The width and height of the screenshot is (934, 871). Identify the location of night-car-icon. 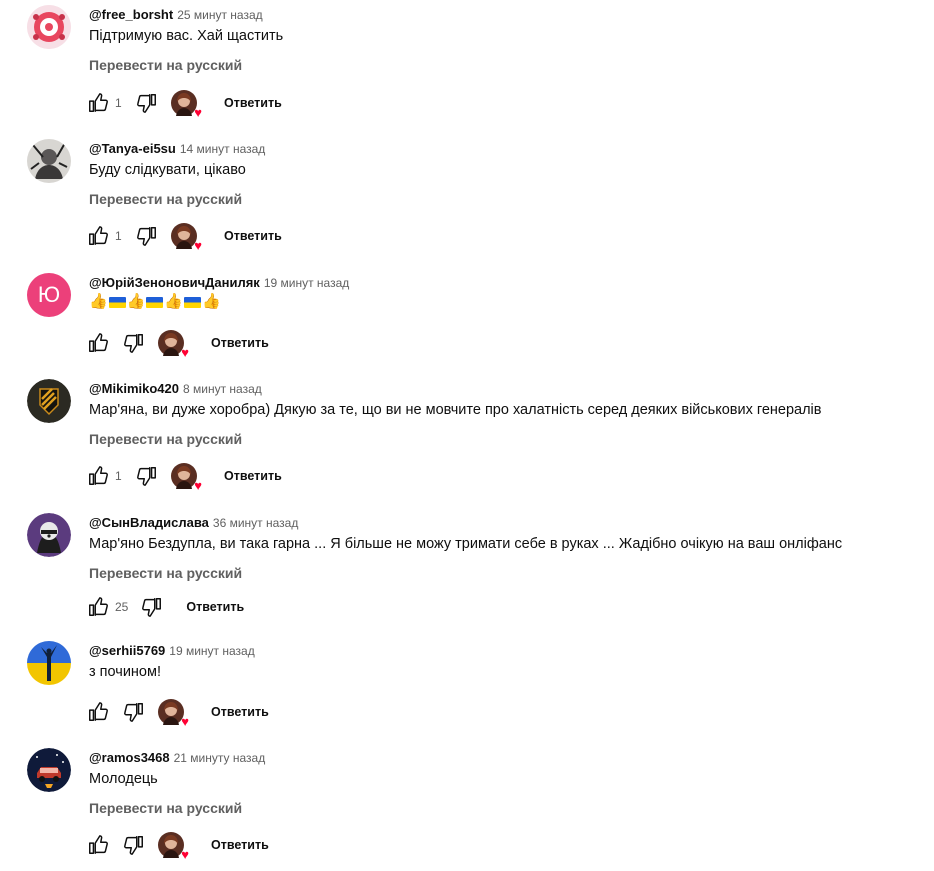
(49, 770).